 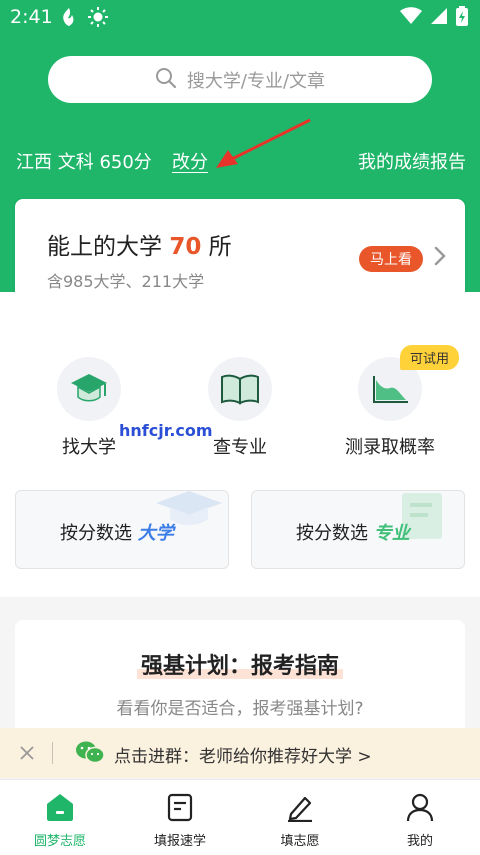 What do you see at coordinates (391, 259) in the screenshot?
I see `view-now-button: 马上看` at bounding box center [391, 259].